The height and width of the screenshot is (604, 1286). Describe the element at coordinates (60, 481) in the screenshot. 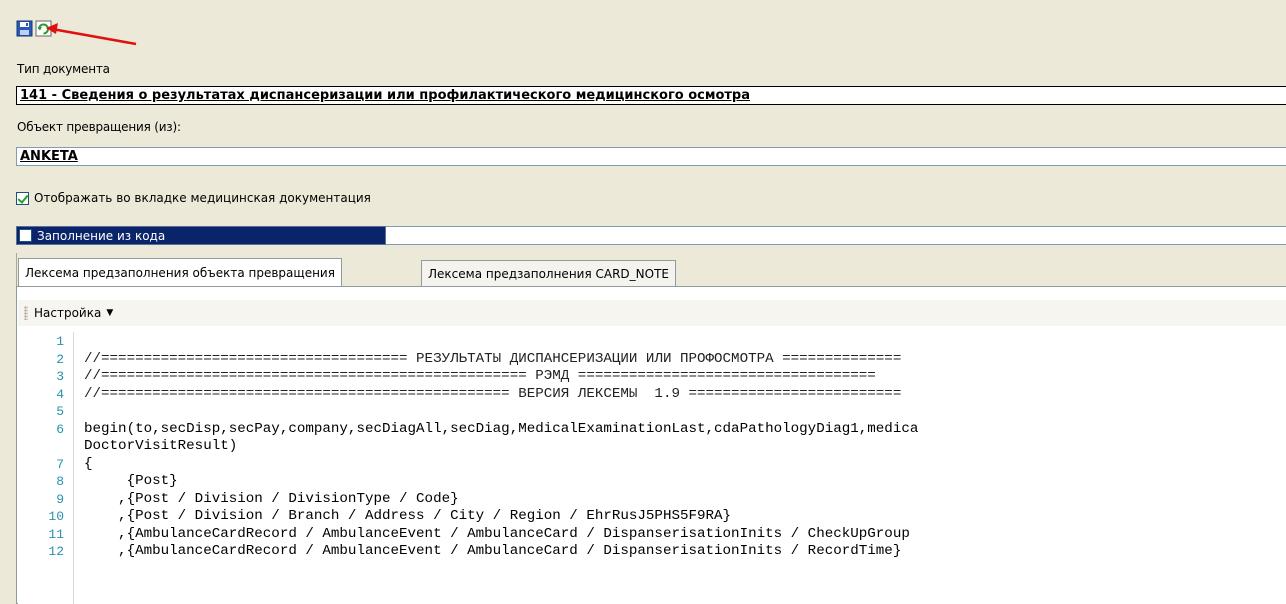

I see `line-number: 8` at that location.